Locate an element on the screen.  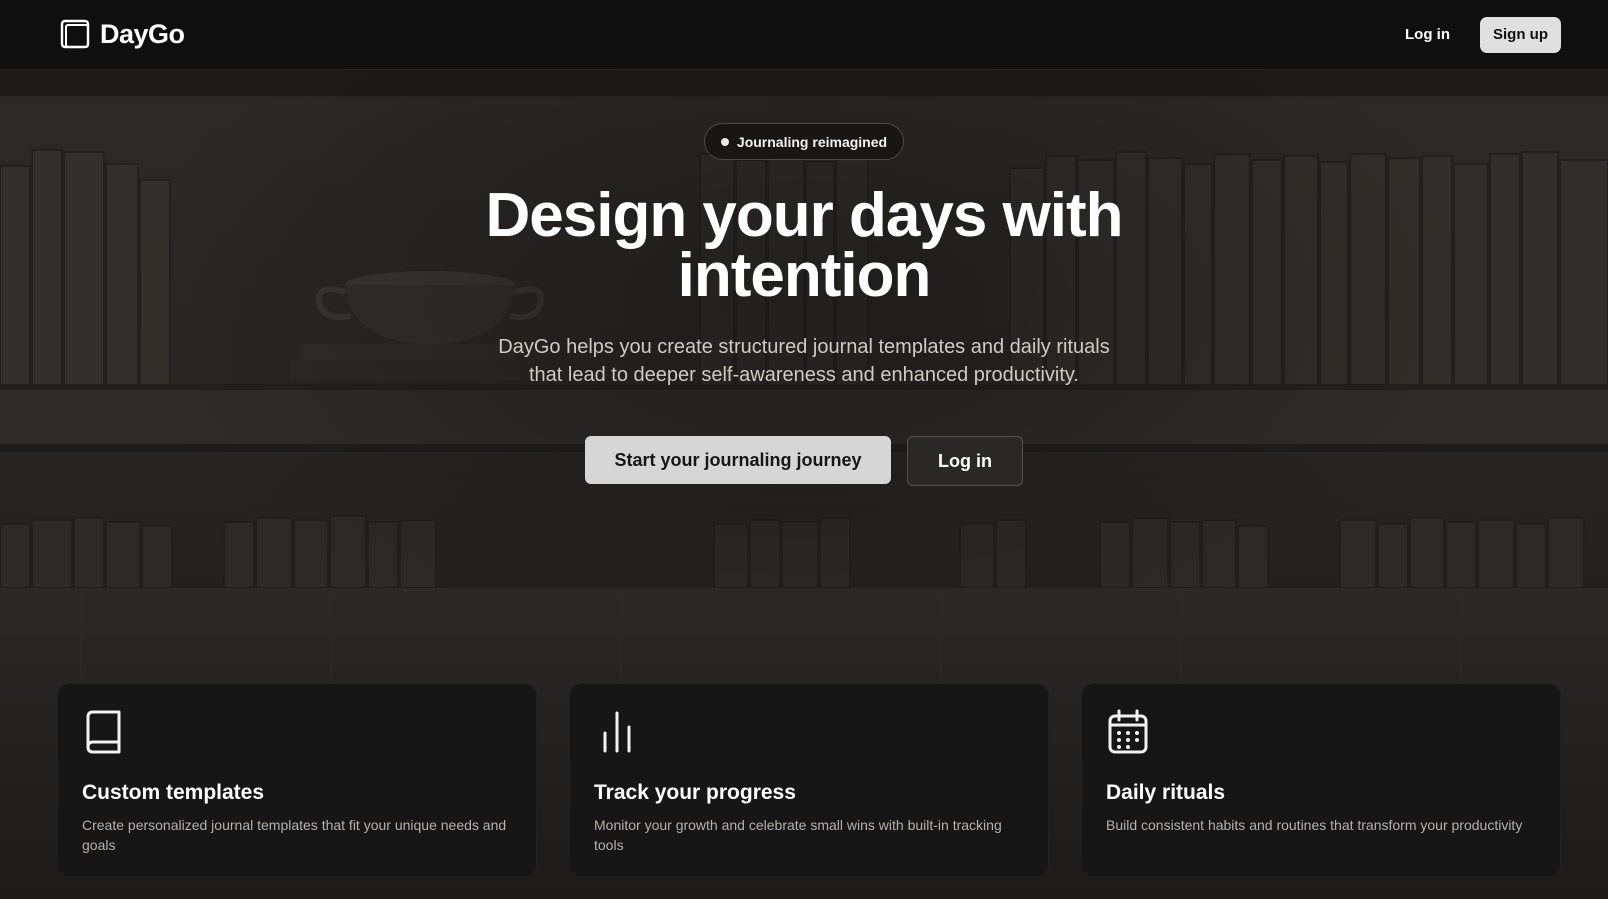
feature-title: Custom templates is located at coordinates (173, 792).